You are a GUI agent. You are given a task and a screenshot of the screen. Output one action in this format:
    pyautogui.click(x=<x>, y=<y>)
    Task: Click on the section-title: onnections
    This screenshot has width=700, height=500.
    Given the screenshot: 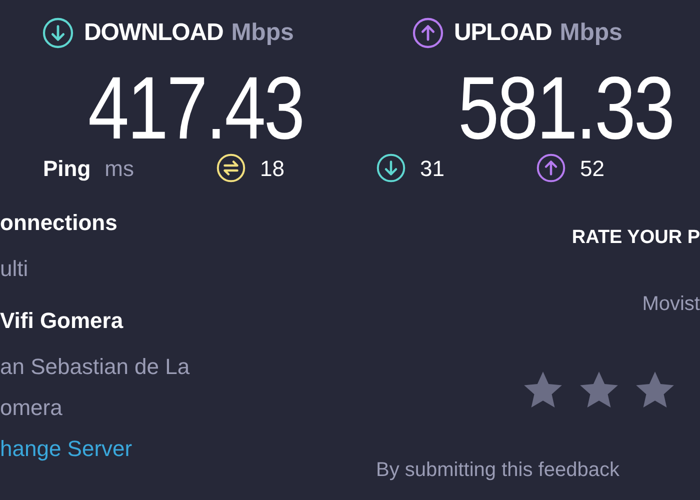 What is the action you would take?
    pyautogui.click(x=59, y=223)
    